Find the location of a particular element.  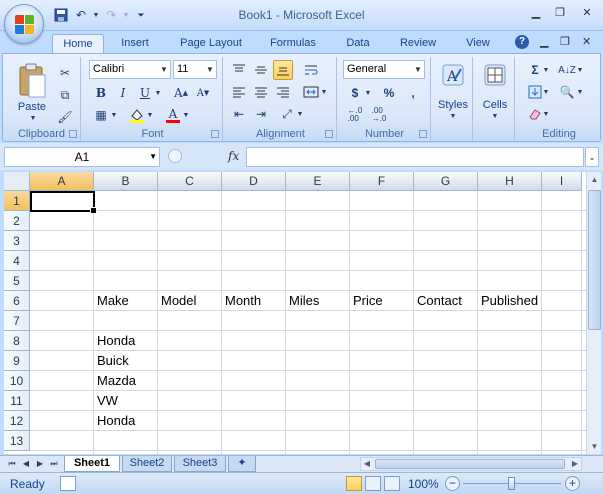

horizontal-scroll-thumb is located at coordinates (470, 464).